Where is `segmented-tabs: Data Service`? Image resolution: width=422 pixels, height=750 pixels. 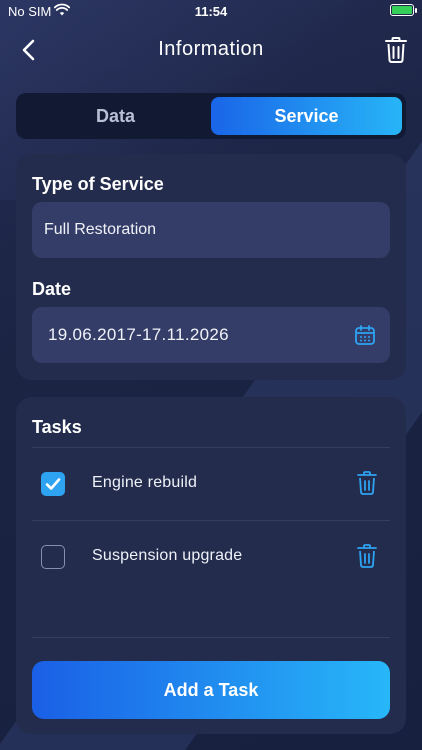 segmented-tabs: Data Service is located at coordinates (211, 116).